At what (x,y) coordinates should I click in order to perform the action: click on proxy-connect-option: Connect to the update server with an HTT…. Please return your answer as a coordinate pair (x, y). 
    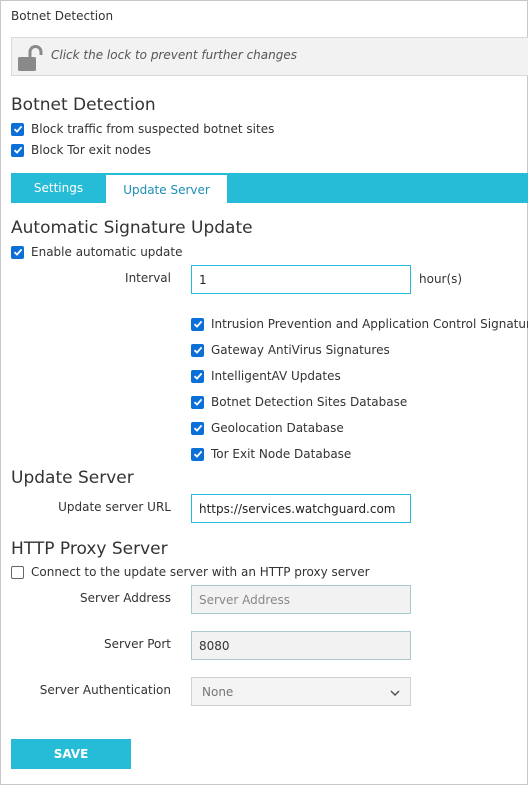
    Looking at the image, I should click on (190, 572).